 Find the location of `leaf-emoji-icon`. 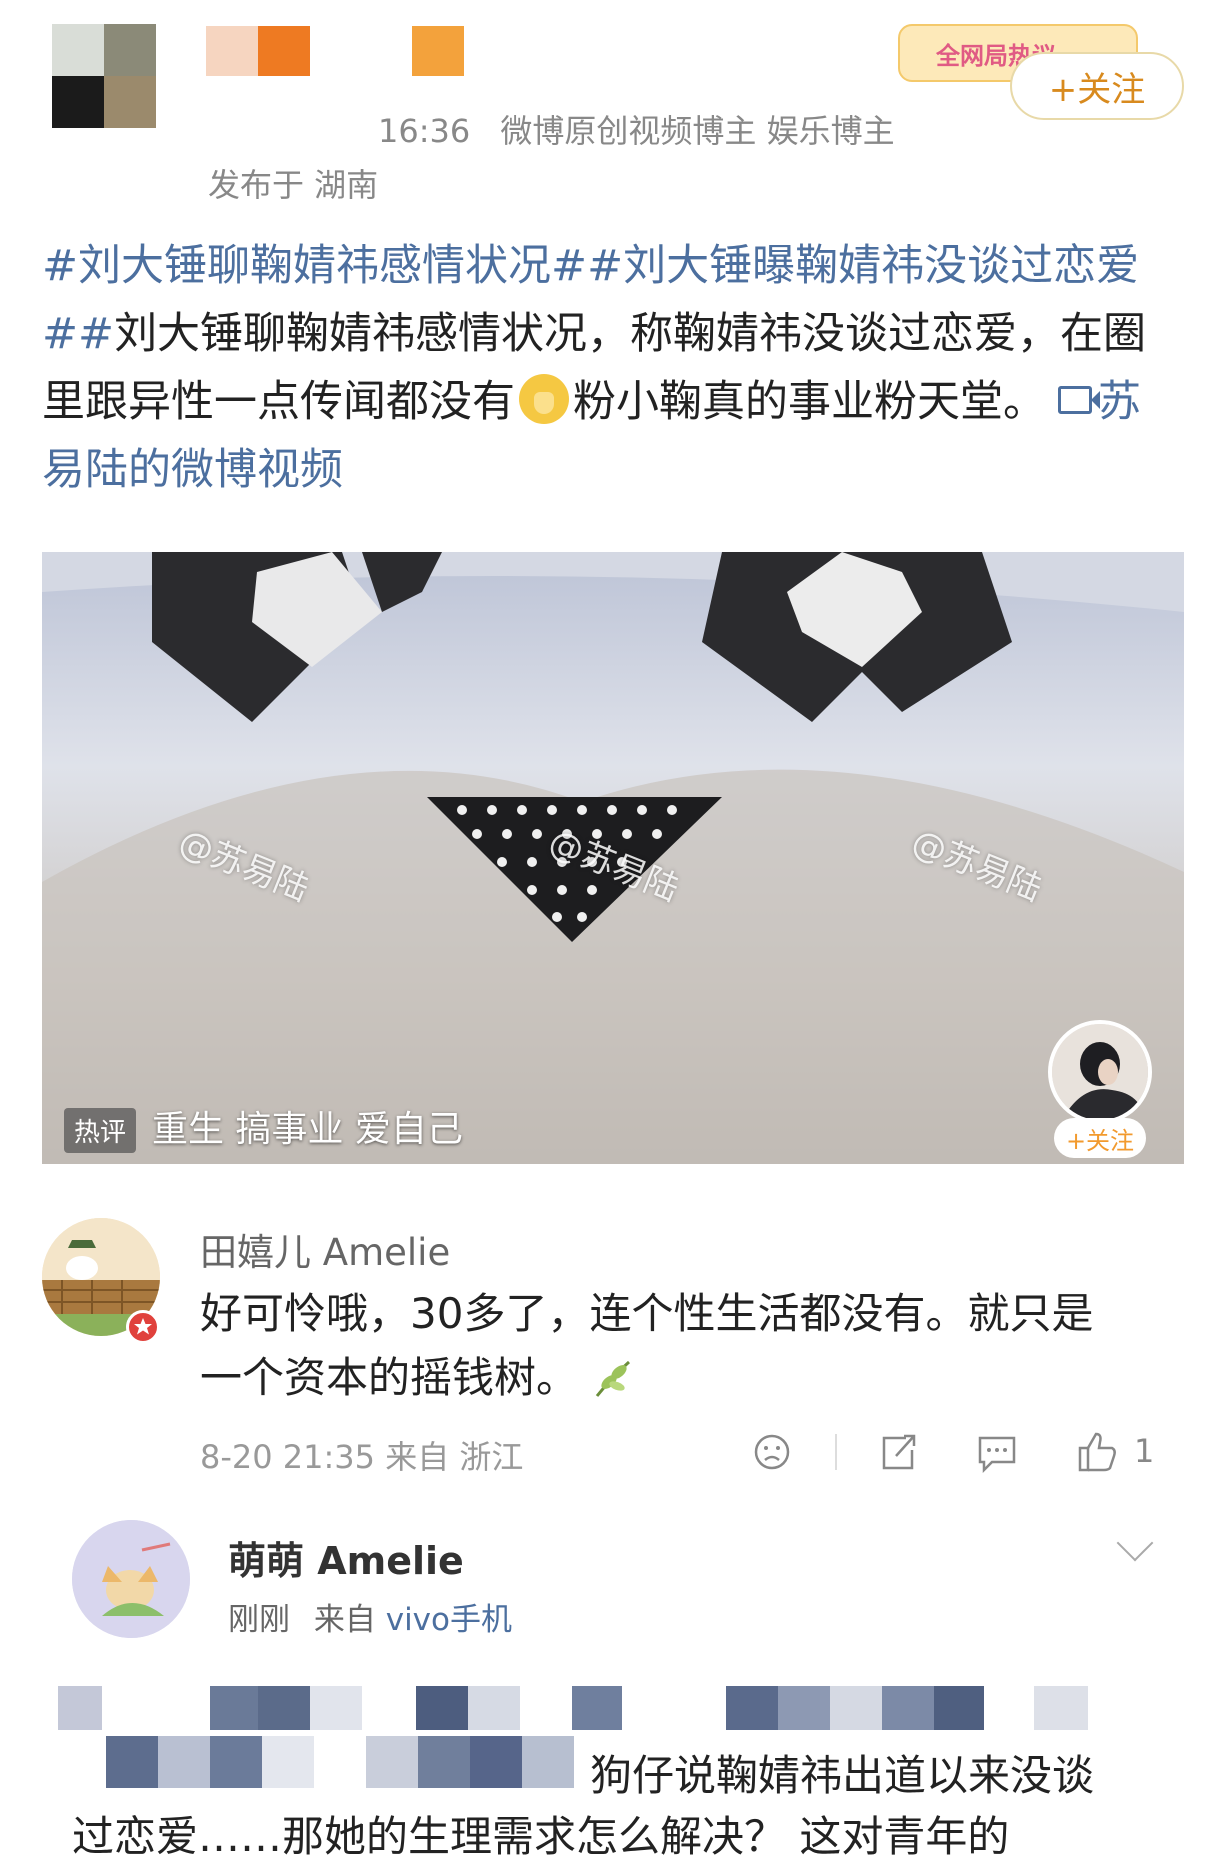

leaf-emoji-icon is located at coordinates (613, 1378).